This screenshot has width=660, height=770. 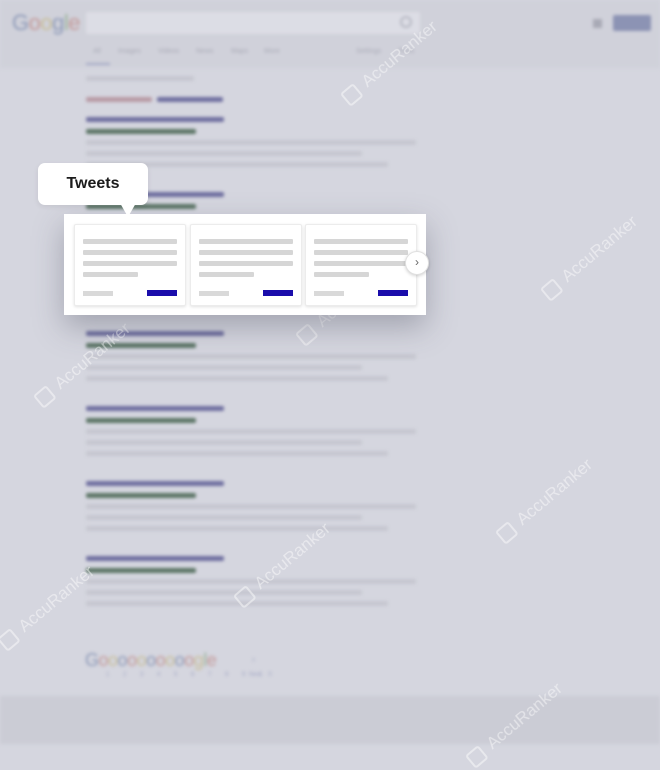 What do you see at coordinates (272, 51) in the screenshot?
I see `tab-more: More` at bounding box center [272, 51].